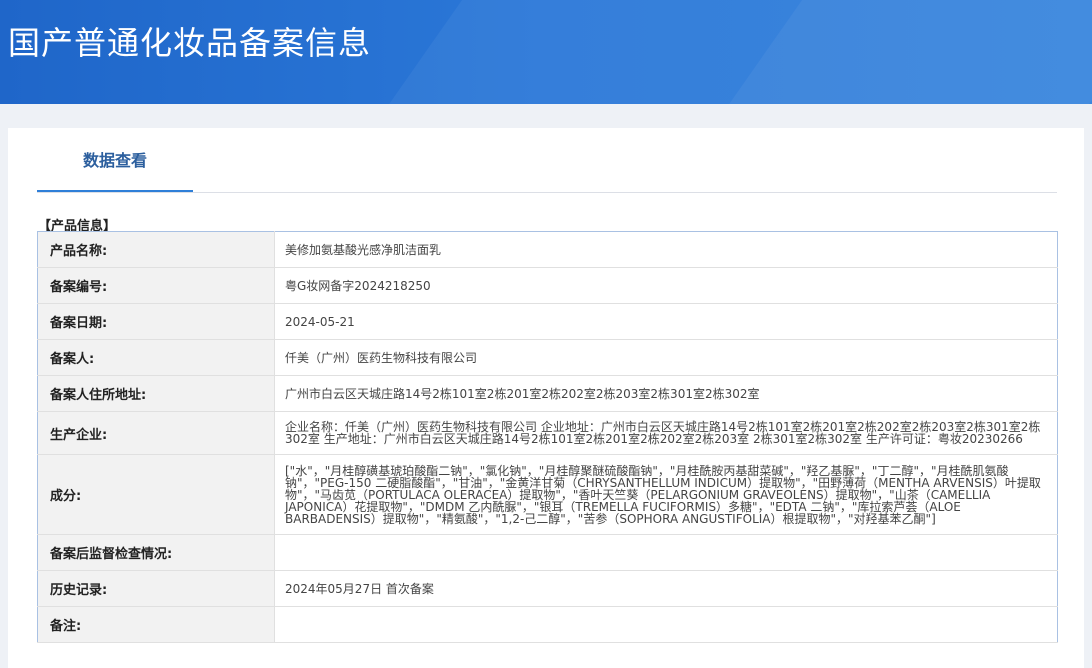 This screenshot has height=668, width=1092. I want to click on row-value: 美修加氨基酸光感净肌洁面乳, so click(666, 249).